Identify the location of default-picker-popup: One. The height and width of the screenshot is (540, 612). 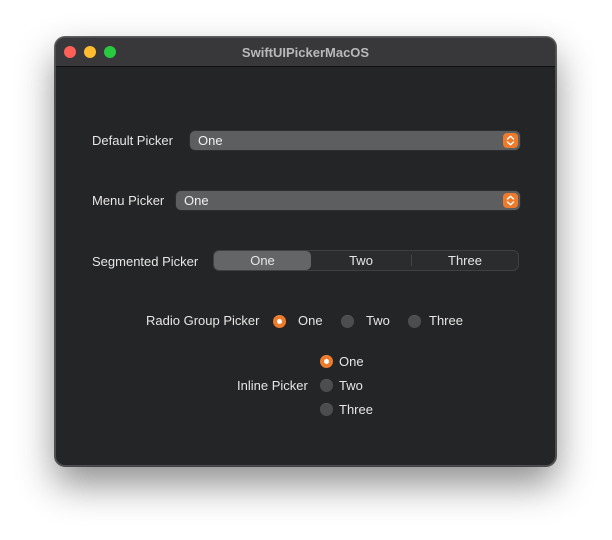
(355, 140).